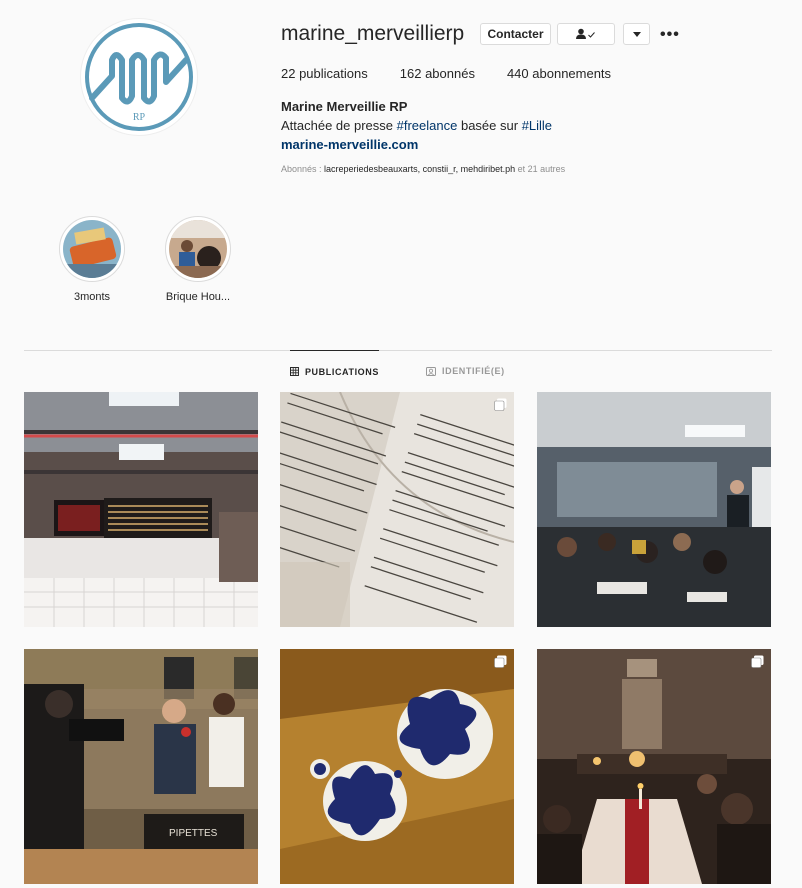 The height and width of the screenshot is (888, 802). I want to click on followers-count: 162 abonnés, so click(437, 73).